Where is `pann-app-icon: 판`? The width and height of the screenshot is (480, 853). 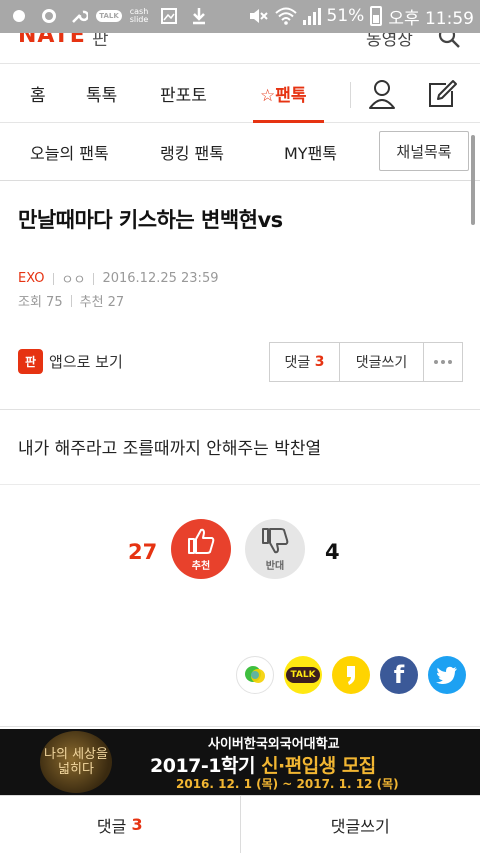
pann-app-icon: 판 is located at coordinates (30, 361).